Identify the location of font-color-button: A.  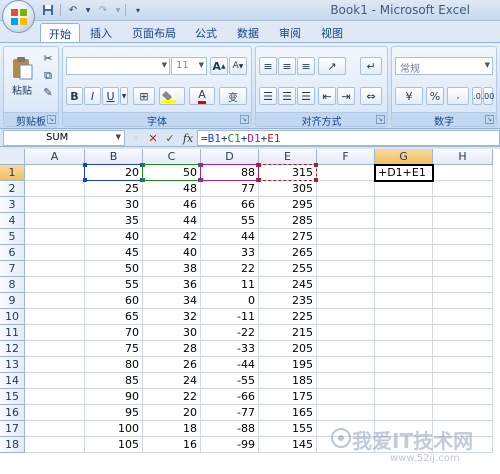
(202, 96).